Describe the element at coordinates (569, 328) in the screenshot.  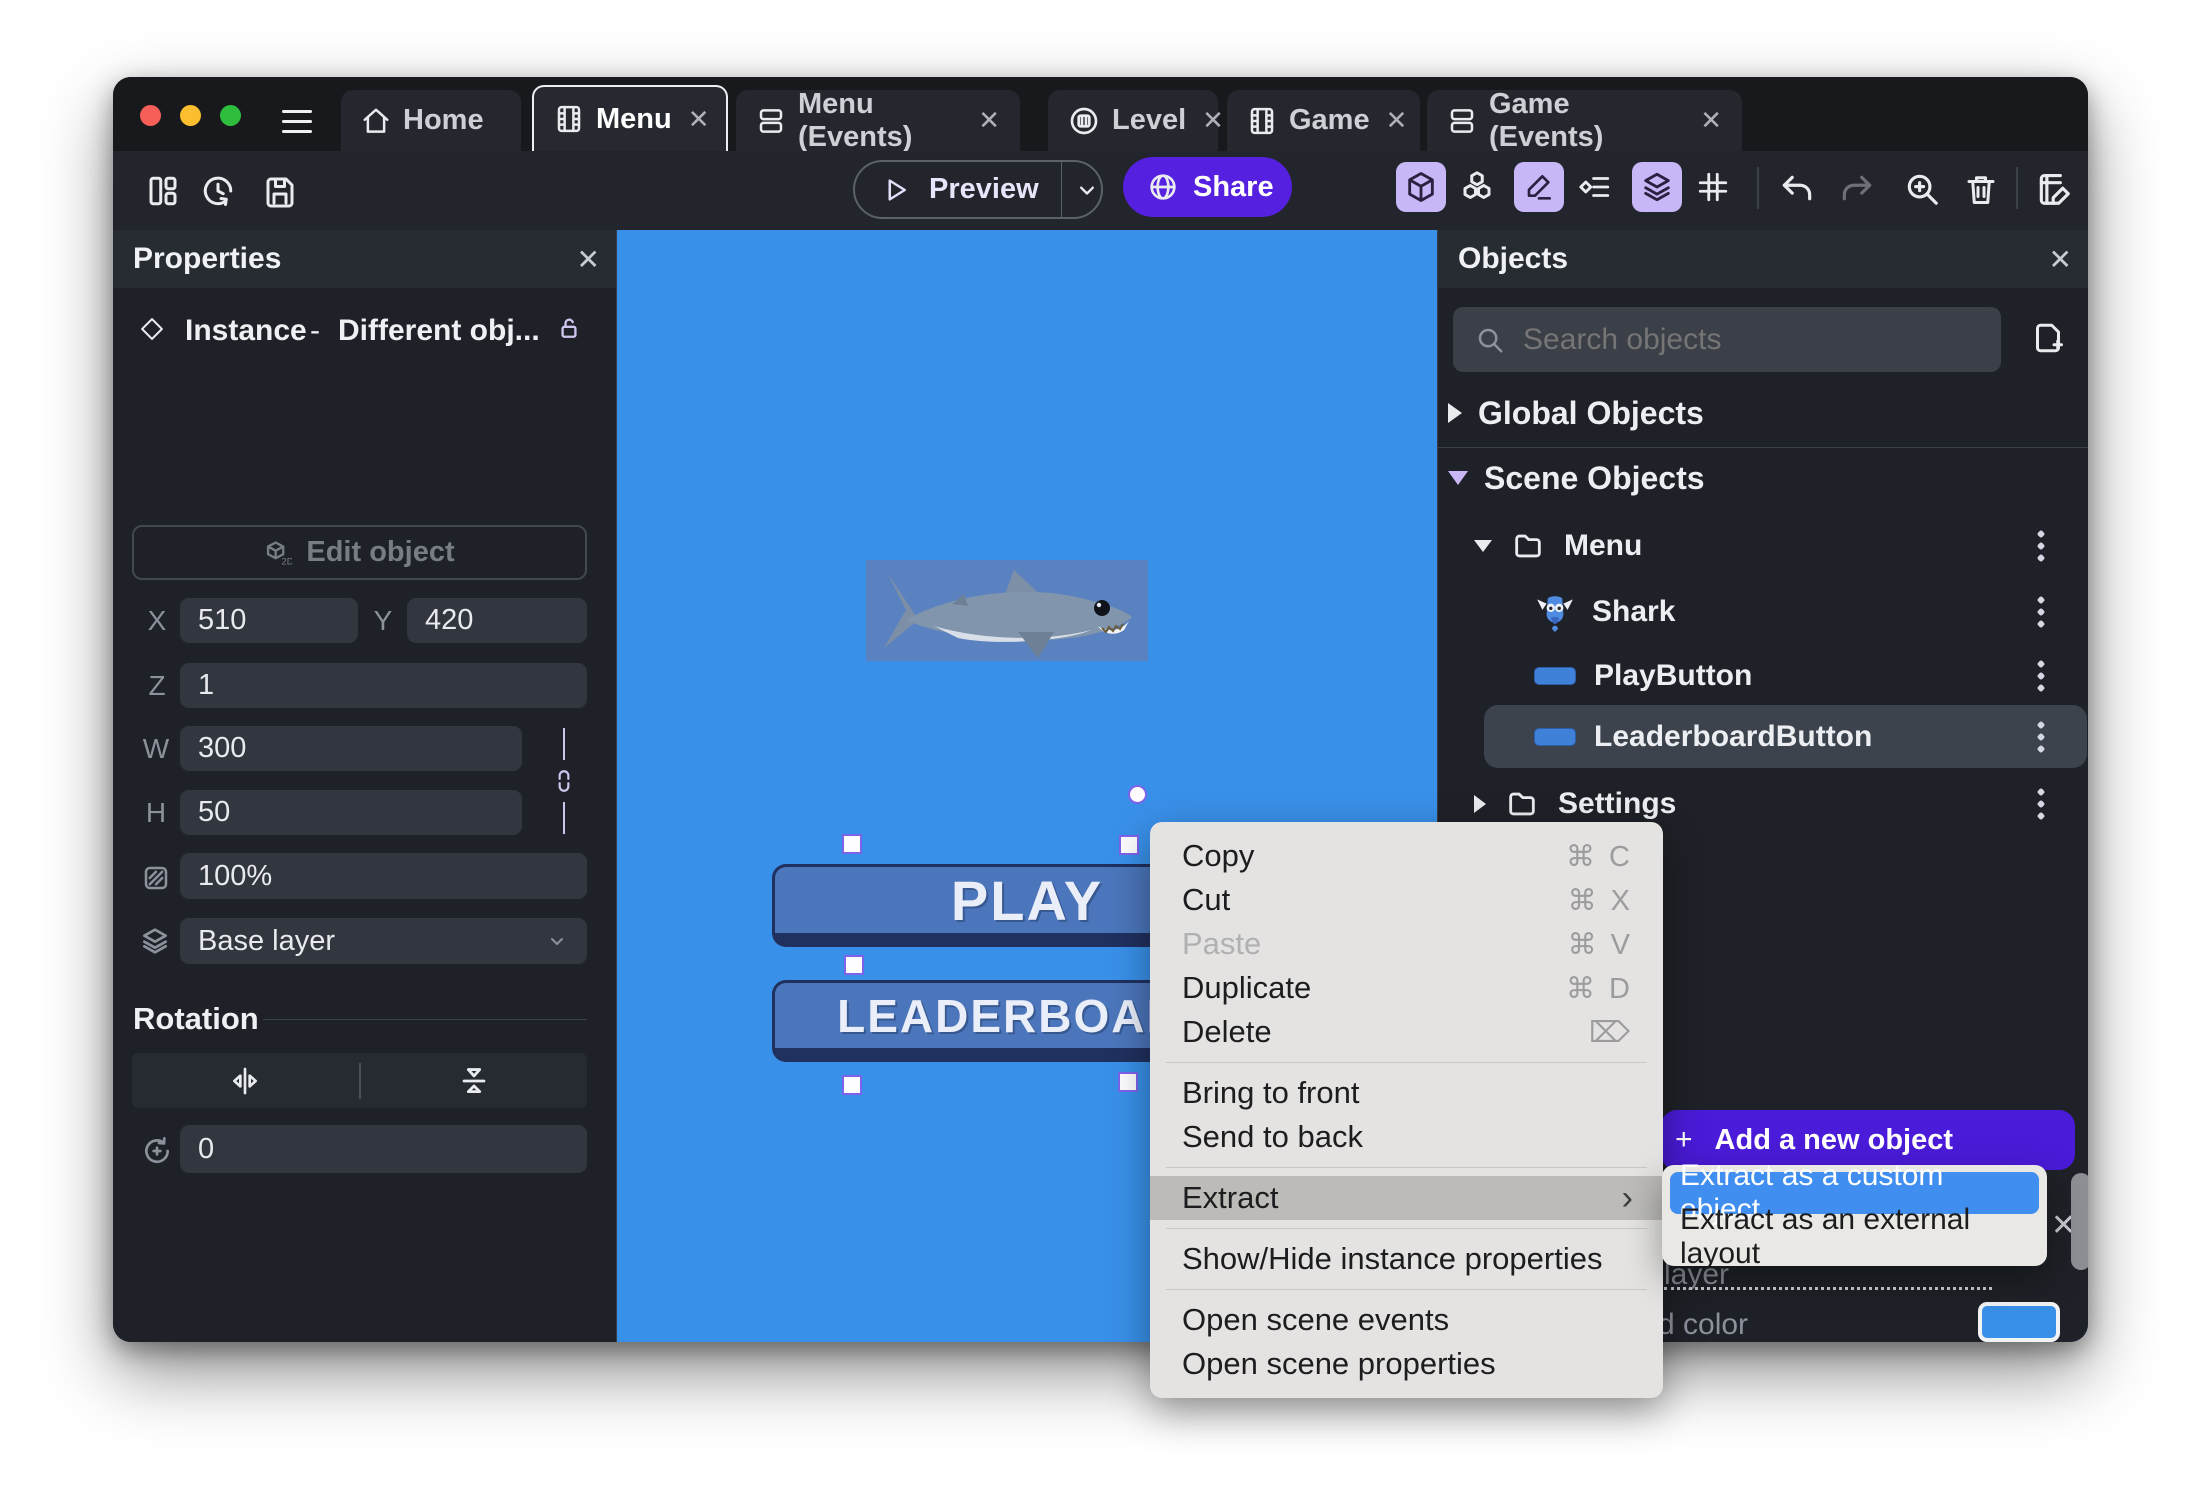
I see `lock-open-icon` at that location.